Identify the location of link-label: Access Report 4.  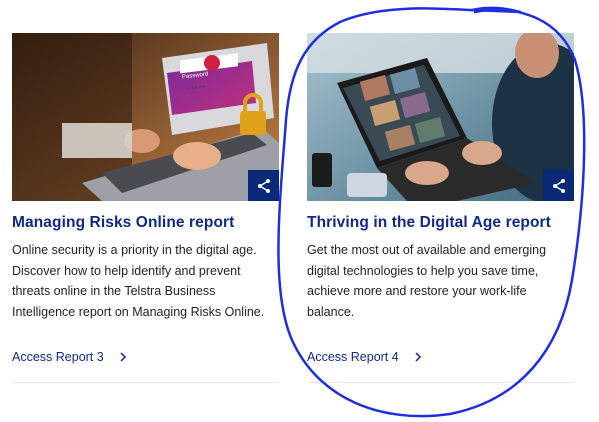
(353, 357).